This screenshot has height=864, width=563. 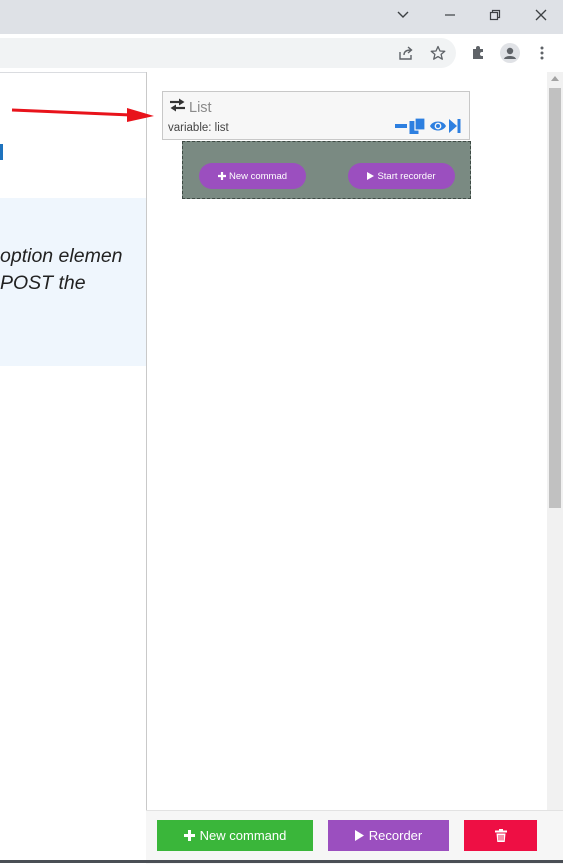 I want to click on minimize-icon, so click(x=450, y=15).